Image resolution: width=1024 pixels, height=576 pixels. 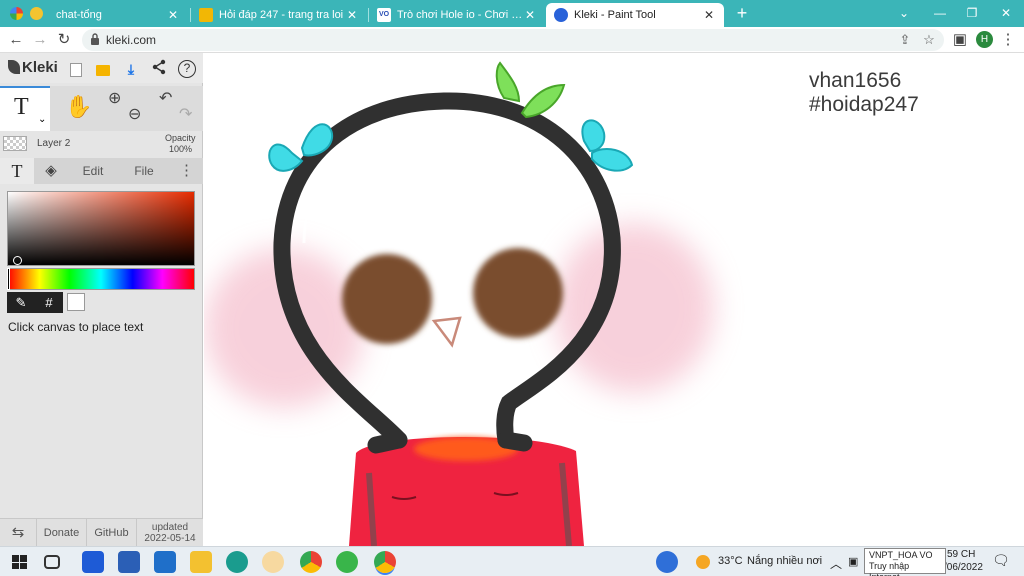 I want to click on new-tab-button: +, so click(x=742, y=13).